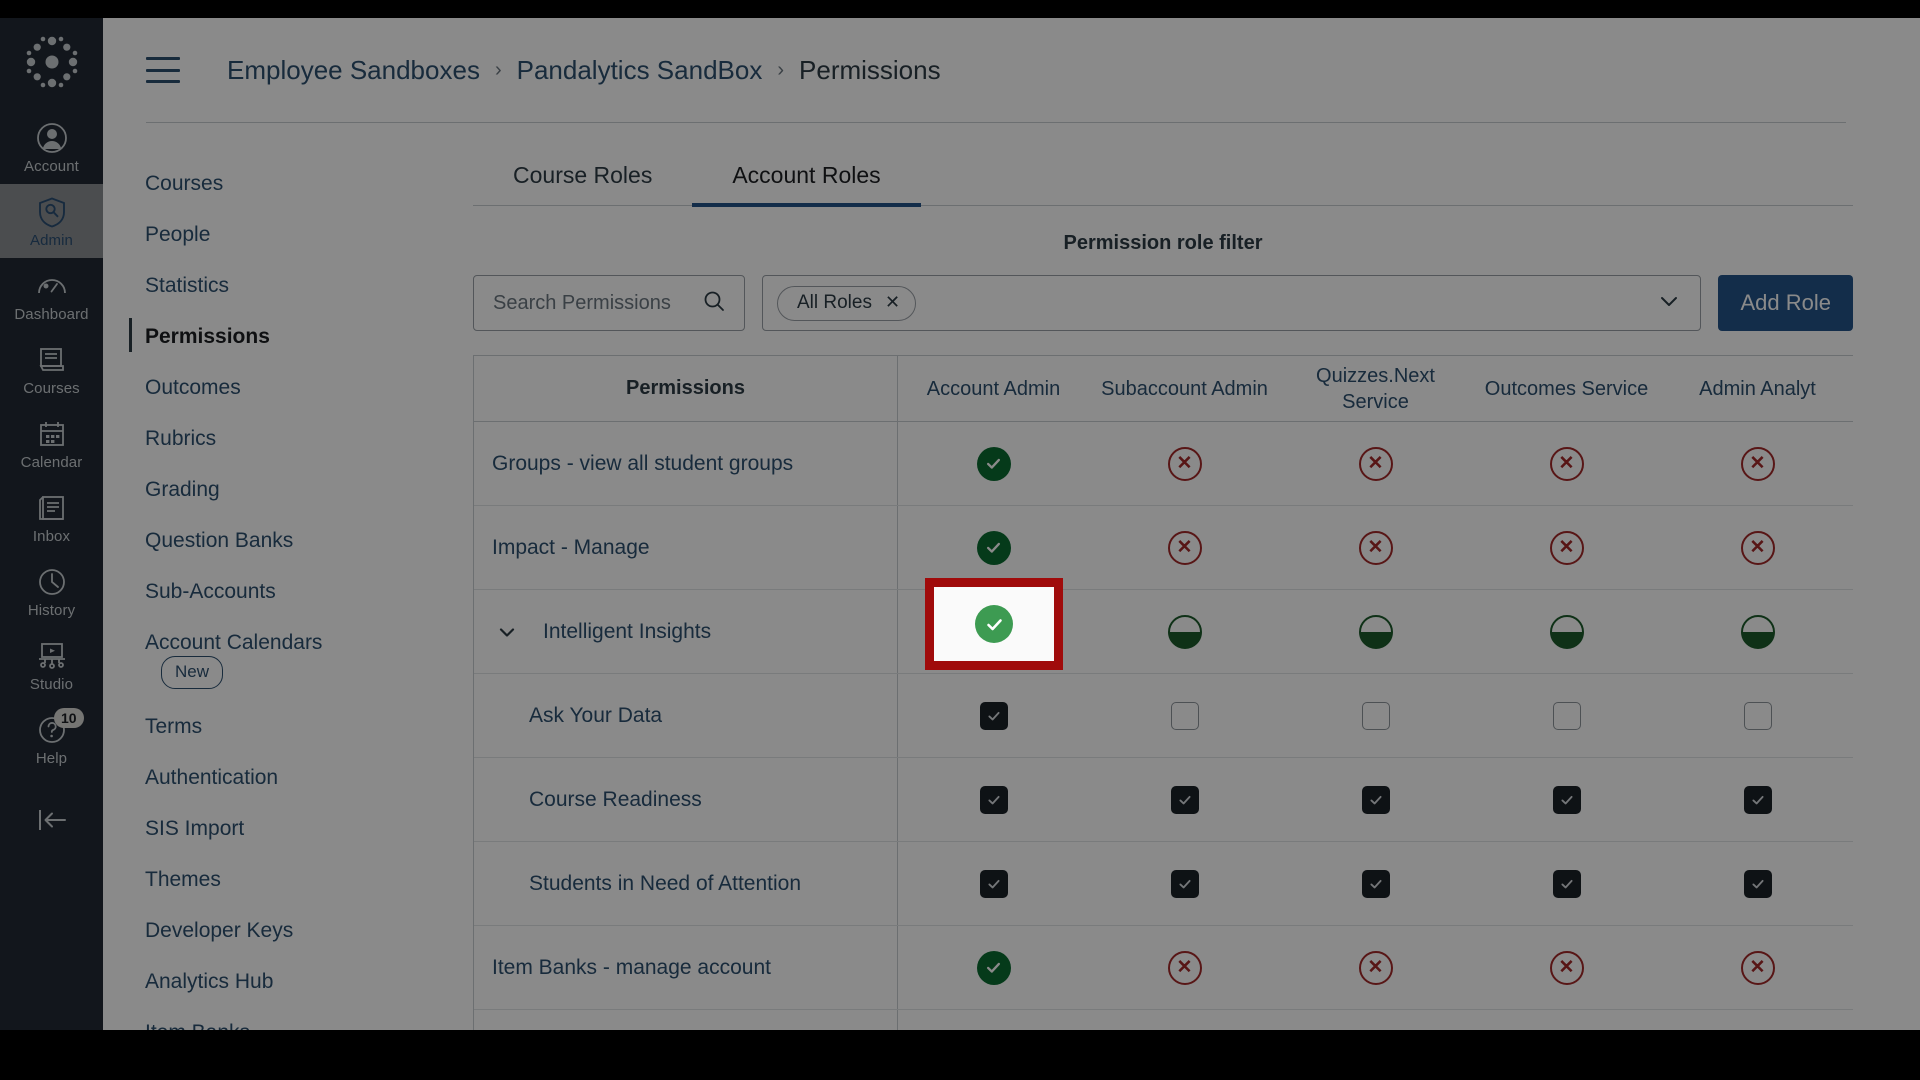 The height and width of the screenshot is (1080, 1920). What do you see at coordinates (595, 716) in the screenshot?
I see `permission-label: Ask Your Data` at bounding box center [595, 716].